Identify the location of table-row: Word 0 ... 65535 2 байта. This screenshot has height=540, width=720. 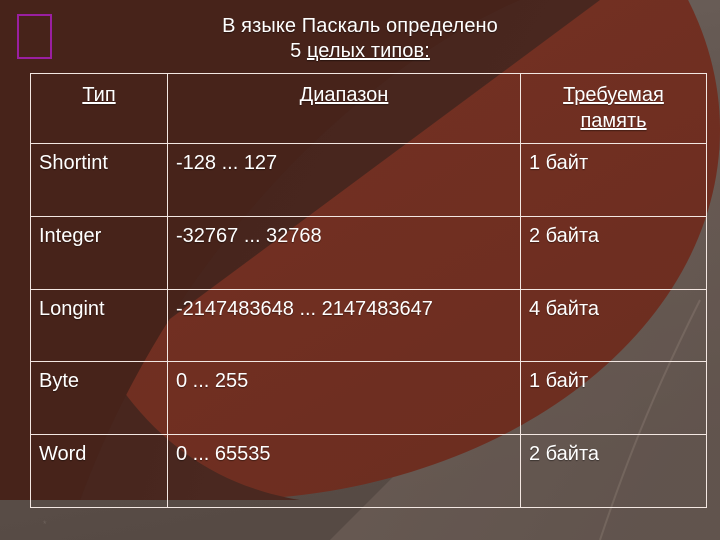
(368, 471).